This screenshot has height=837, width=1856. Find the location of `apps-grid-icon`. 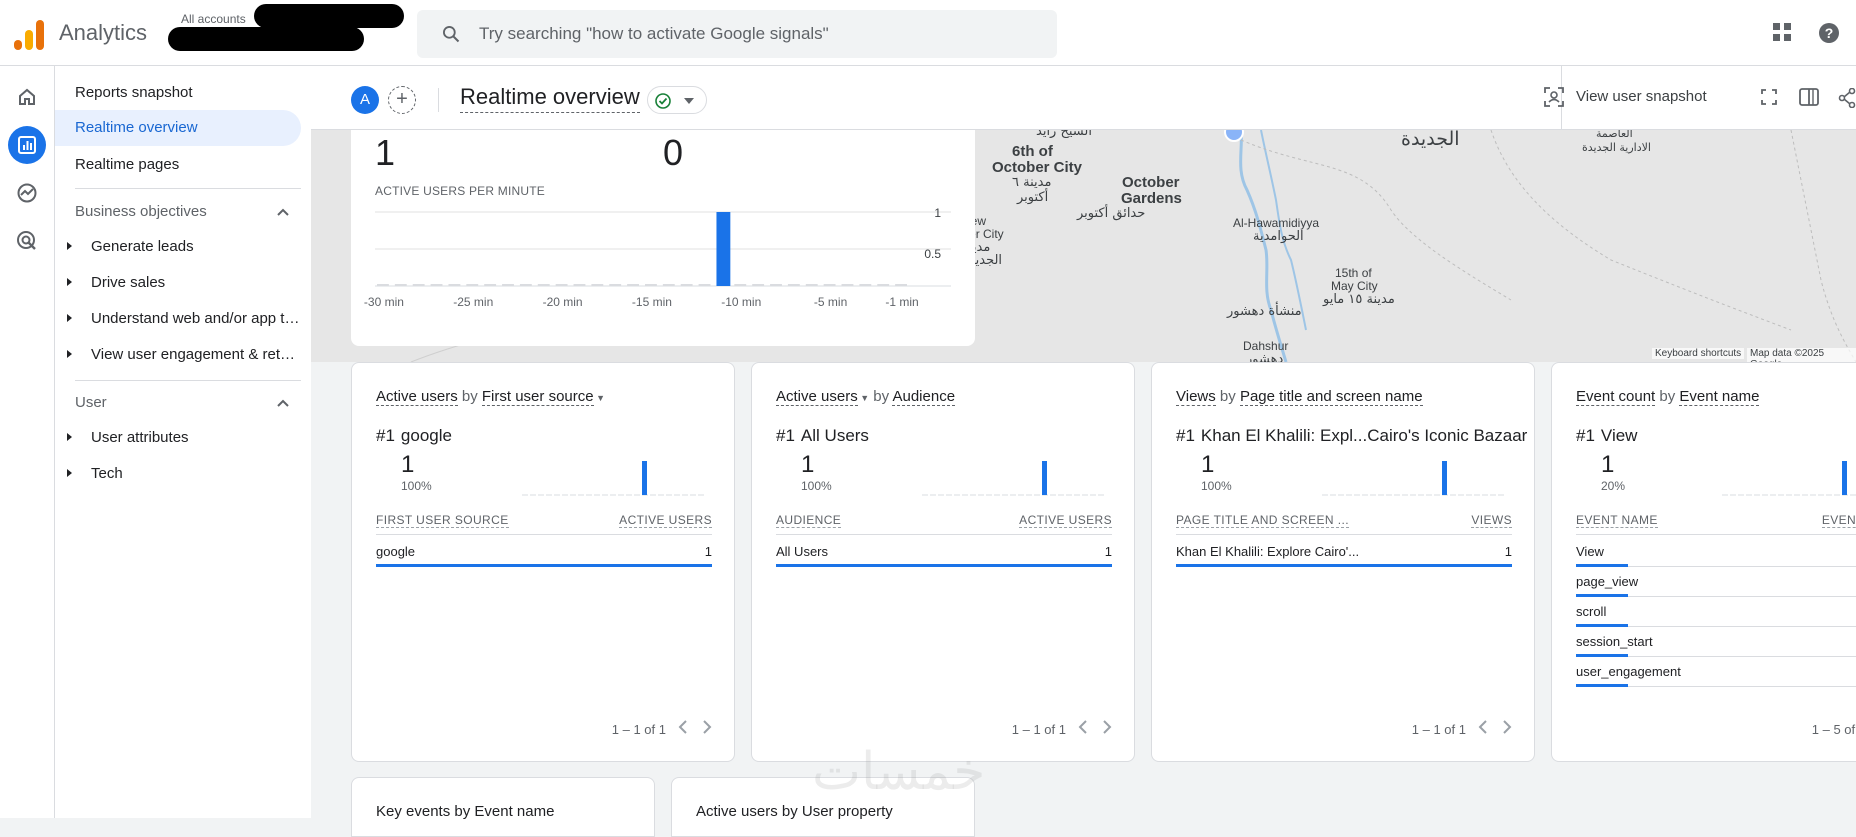

apps-grid-icon is located at coordinates (1782, 32).